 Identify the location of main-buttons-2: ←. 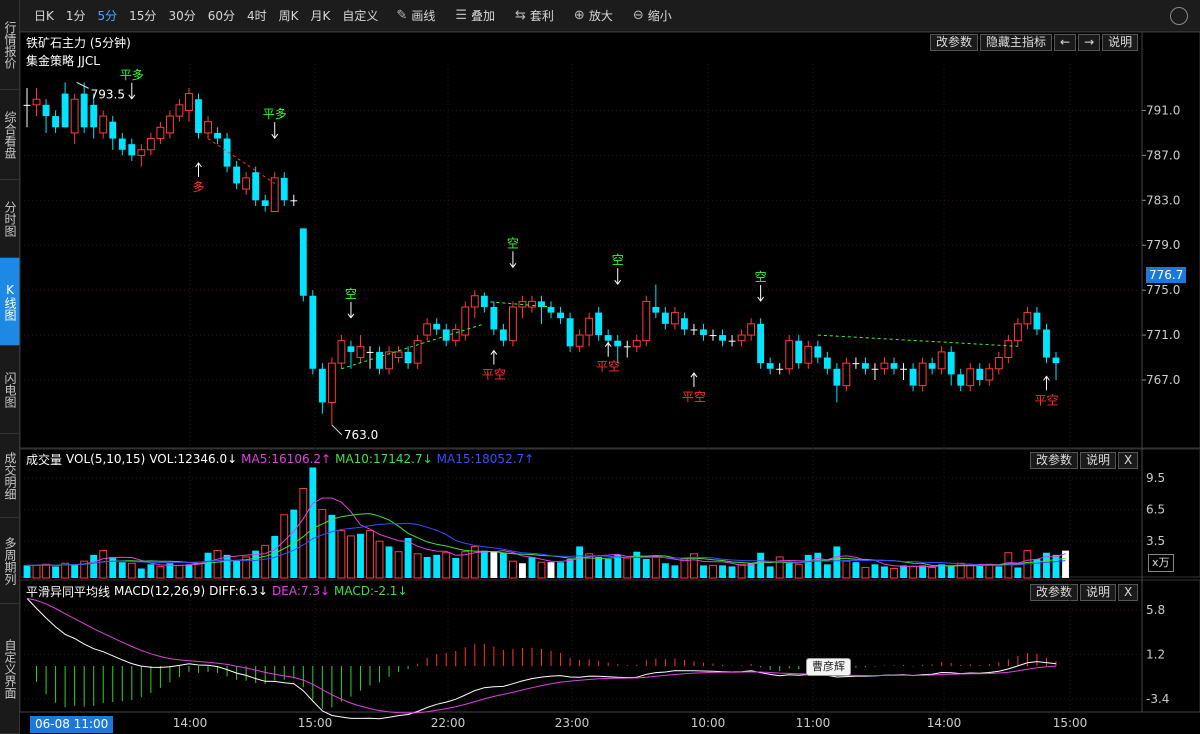
(1065, 42).